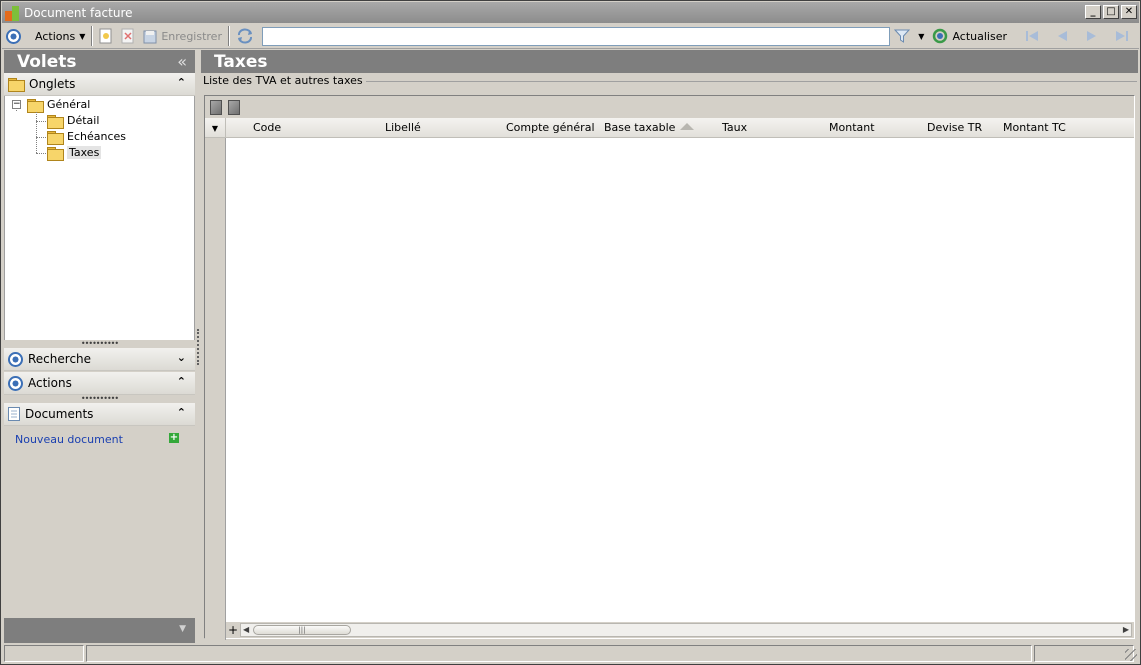 The width and height of the screenshot is (1141, 665). What do you see at coordinates (954, 127) in the screenshot?
I see `column-header-devise-tr: Devise TR` at bounding box center [954, 127].